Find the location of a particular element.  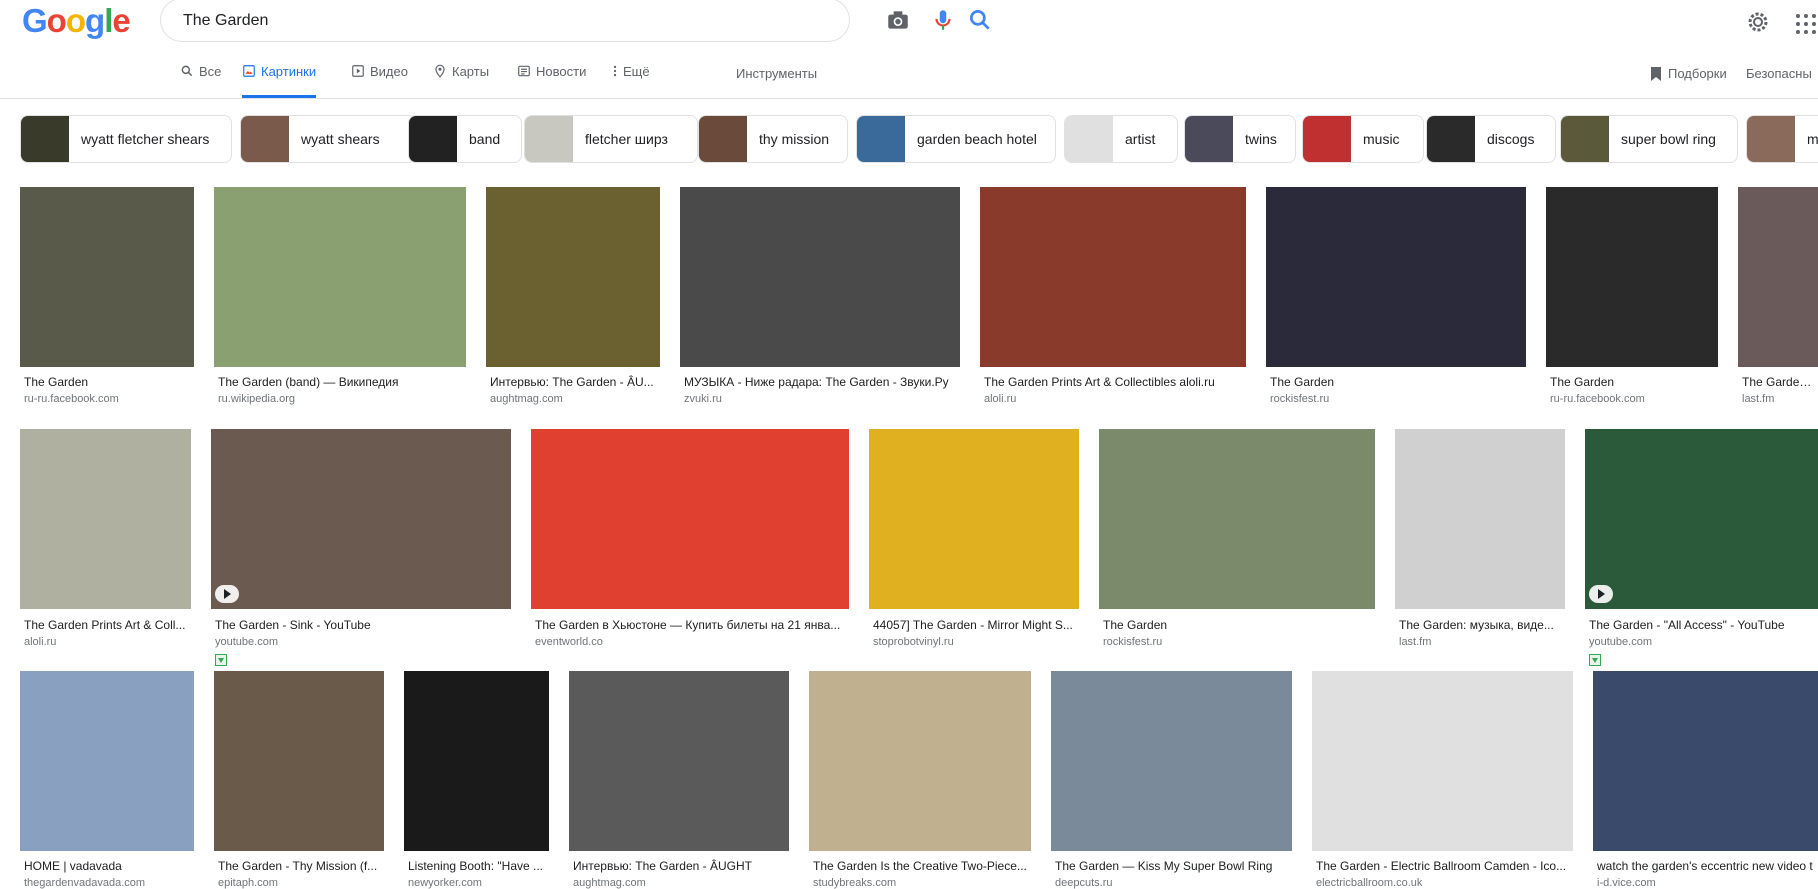

result-title: The Garden - Sink - YouTube is located at coordinates (363, 625).